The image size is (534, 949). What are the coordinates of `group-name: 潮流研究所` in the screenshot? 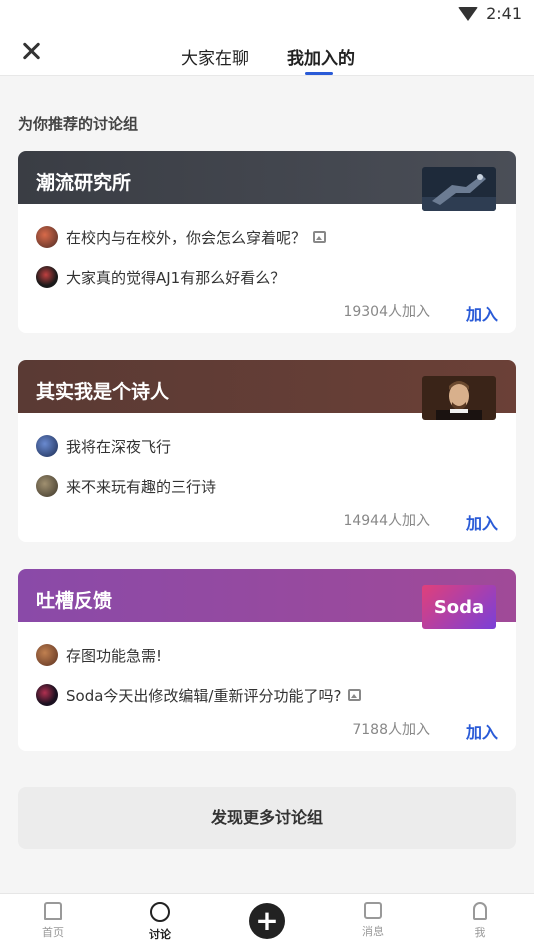 It's located at (84, 183).